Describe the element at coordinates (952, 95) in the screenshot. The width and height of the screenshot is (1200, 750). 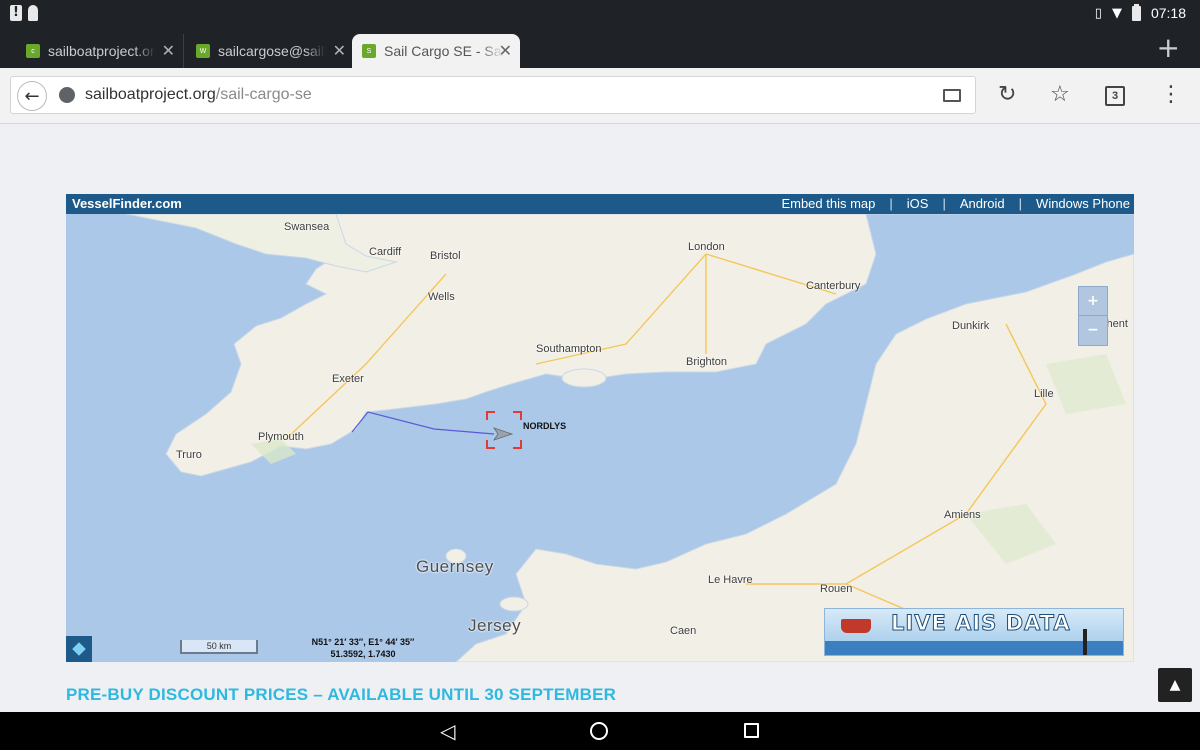
I see `reader-mode-icon` at that location.